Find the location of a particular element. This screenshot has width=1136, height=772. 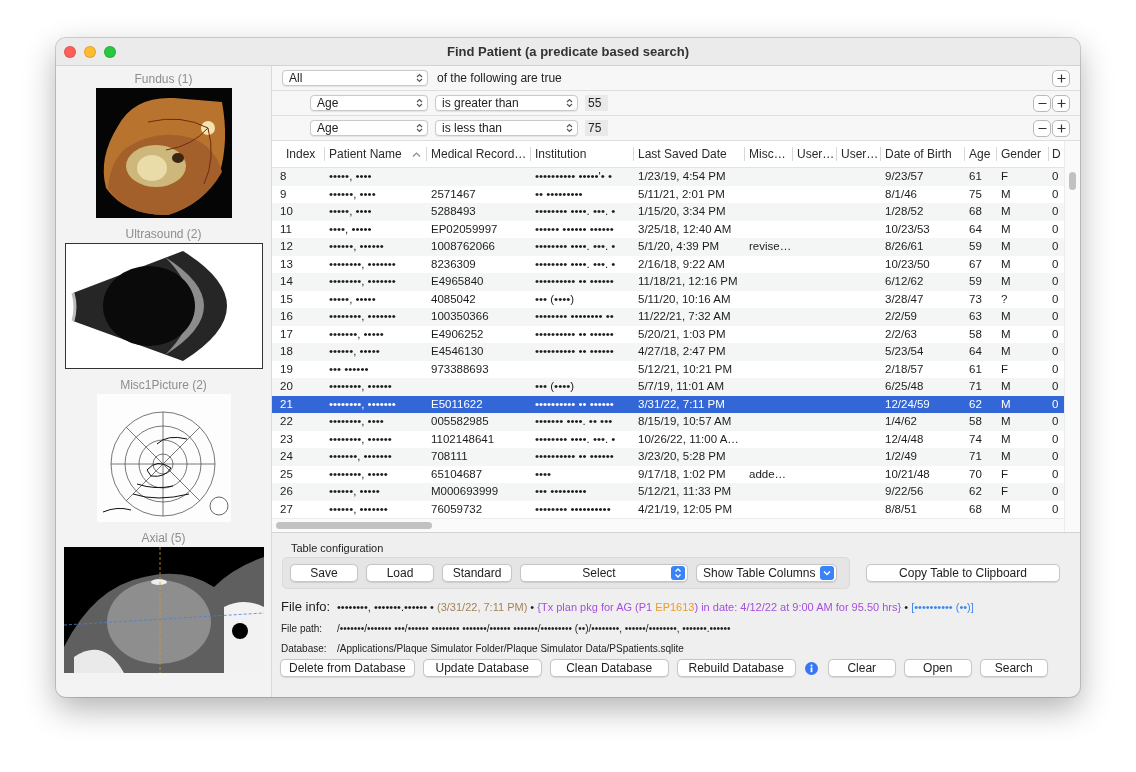

select-popup: Select is located at coordinates (604, 573).